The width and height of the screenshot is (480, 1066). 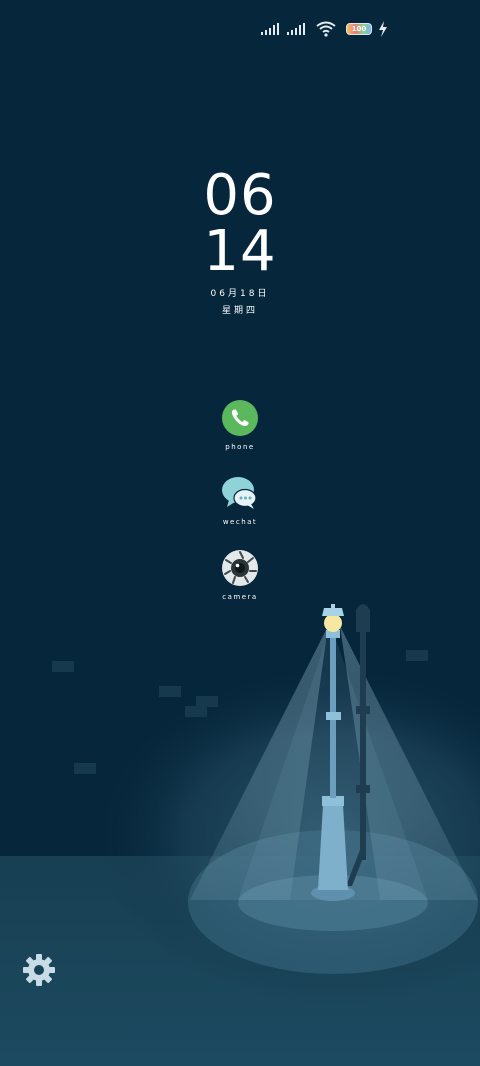 I want to click on battery-indicator: 100, so click(x=359, y=29).